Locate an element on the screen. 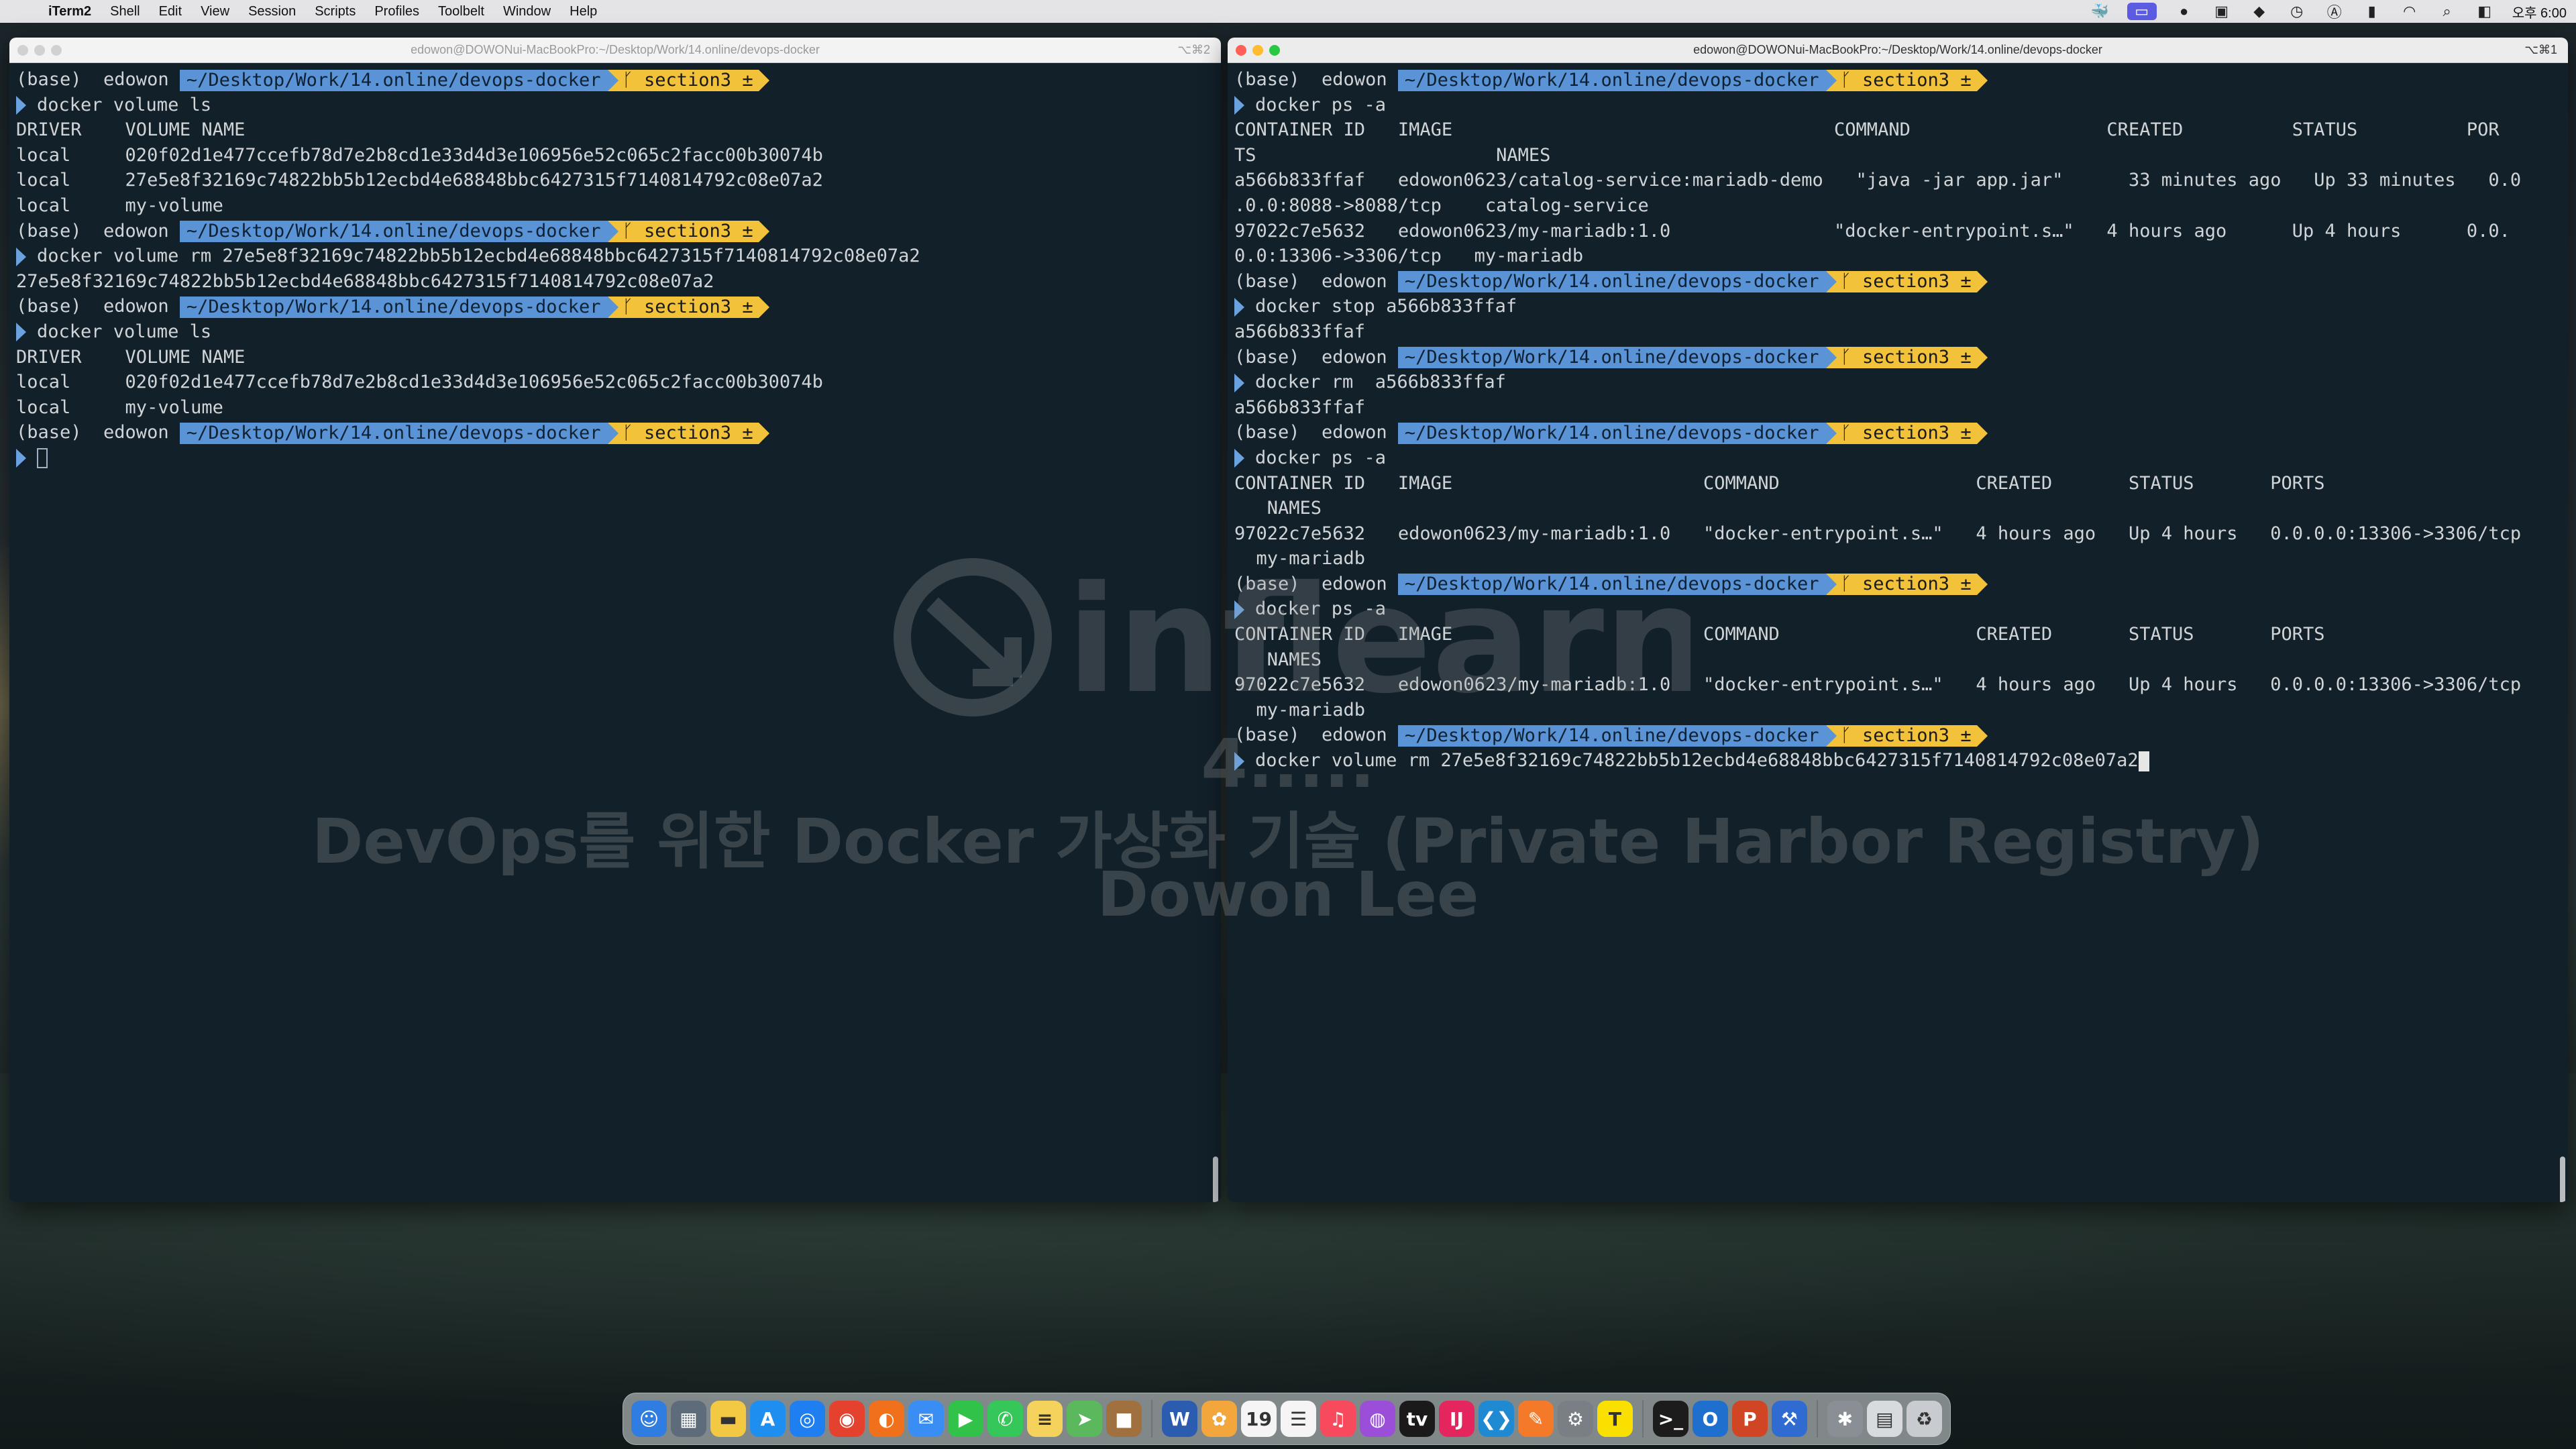 Image resolution: width=2576 pixels, height=1449 pixels. apple-tv-icon: tv is located at coordinates (1417, 1419).